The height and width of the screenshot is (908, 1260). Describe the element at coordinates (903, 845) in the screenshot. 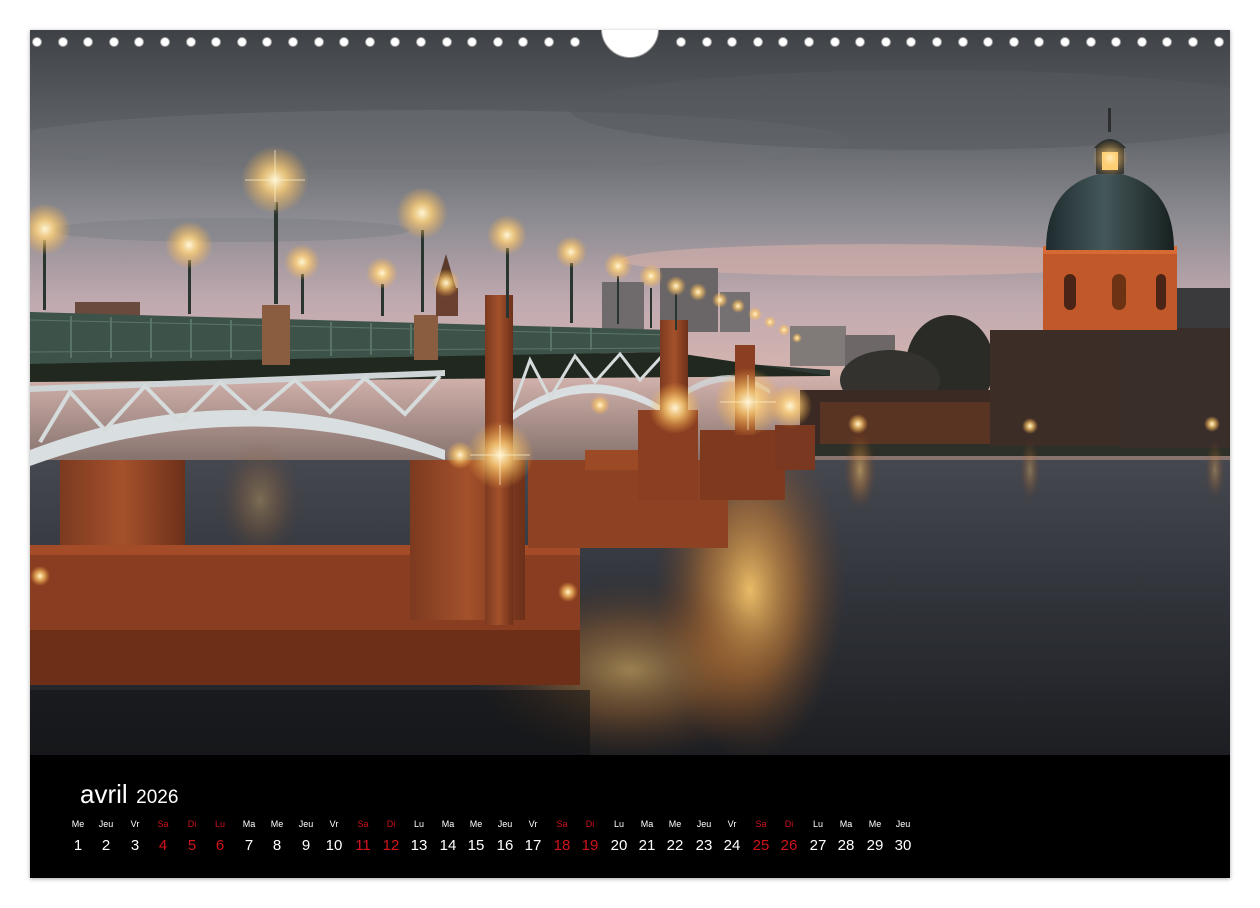

I see `day-number: 30` at that location.